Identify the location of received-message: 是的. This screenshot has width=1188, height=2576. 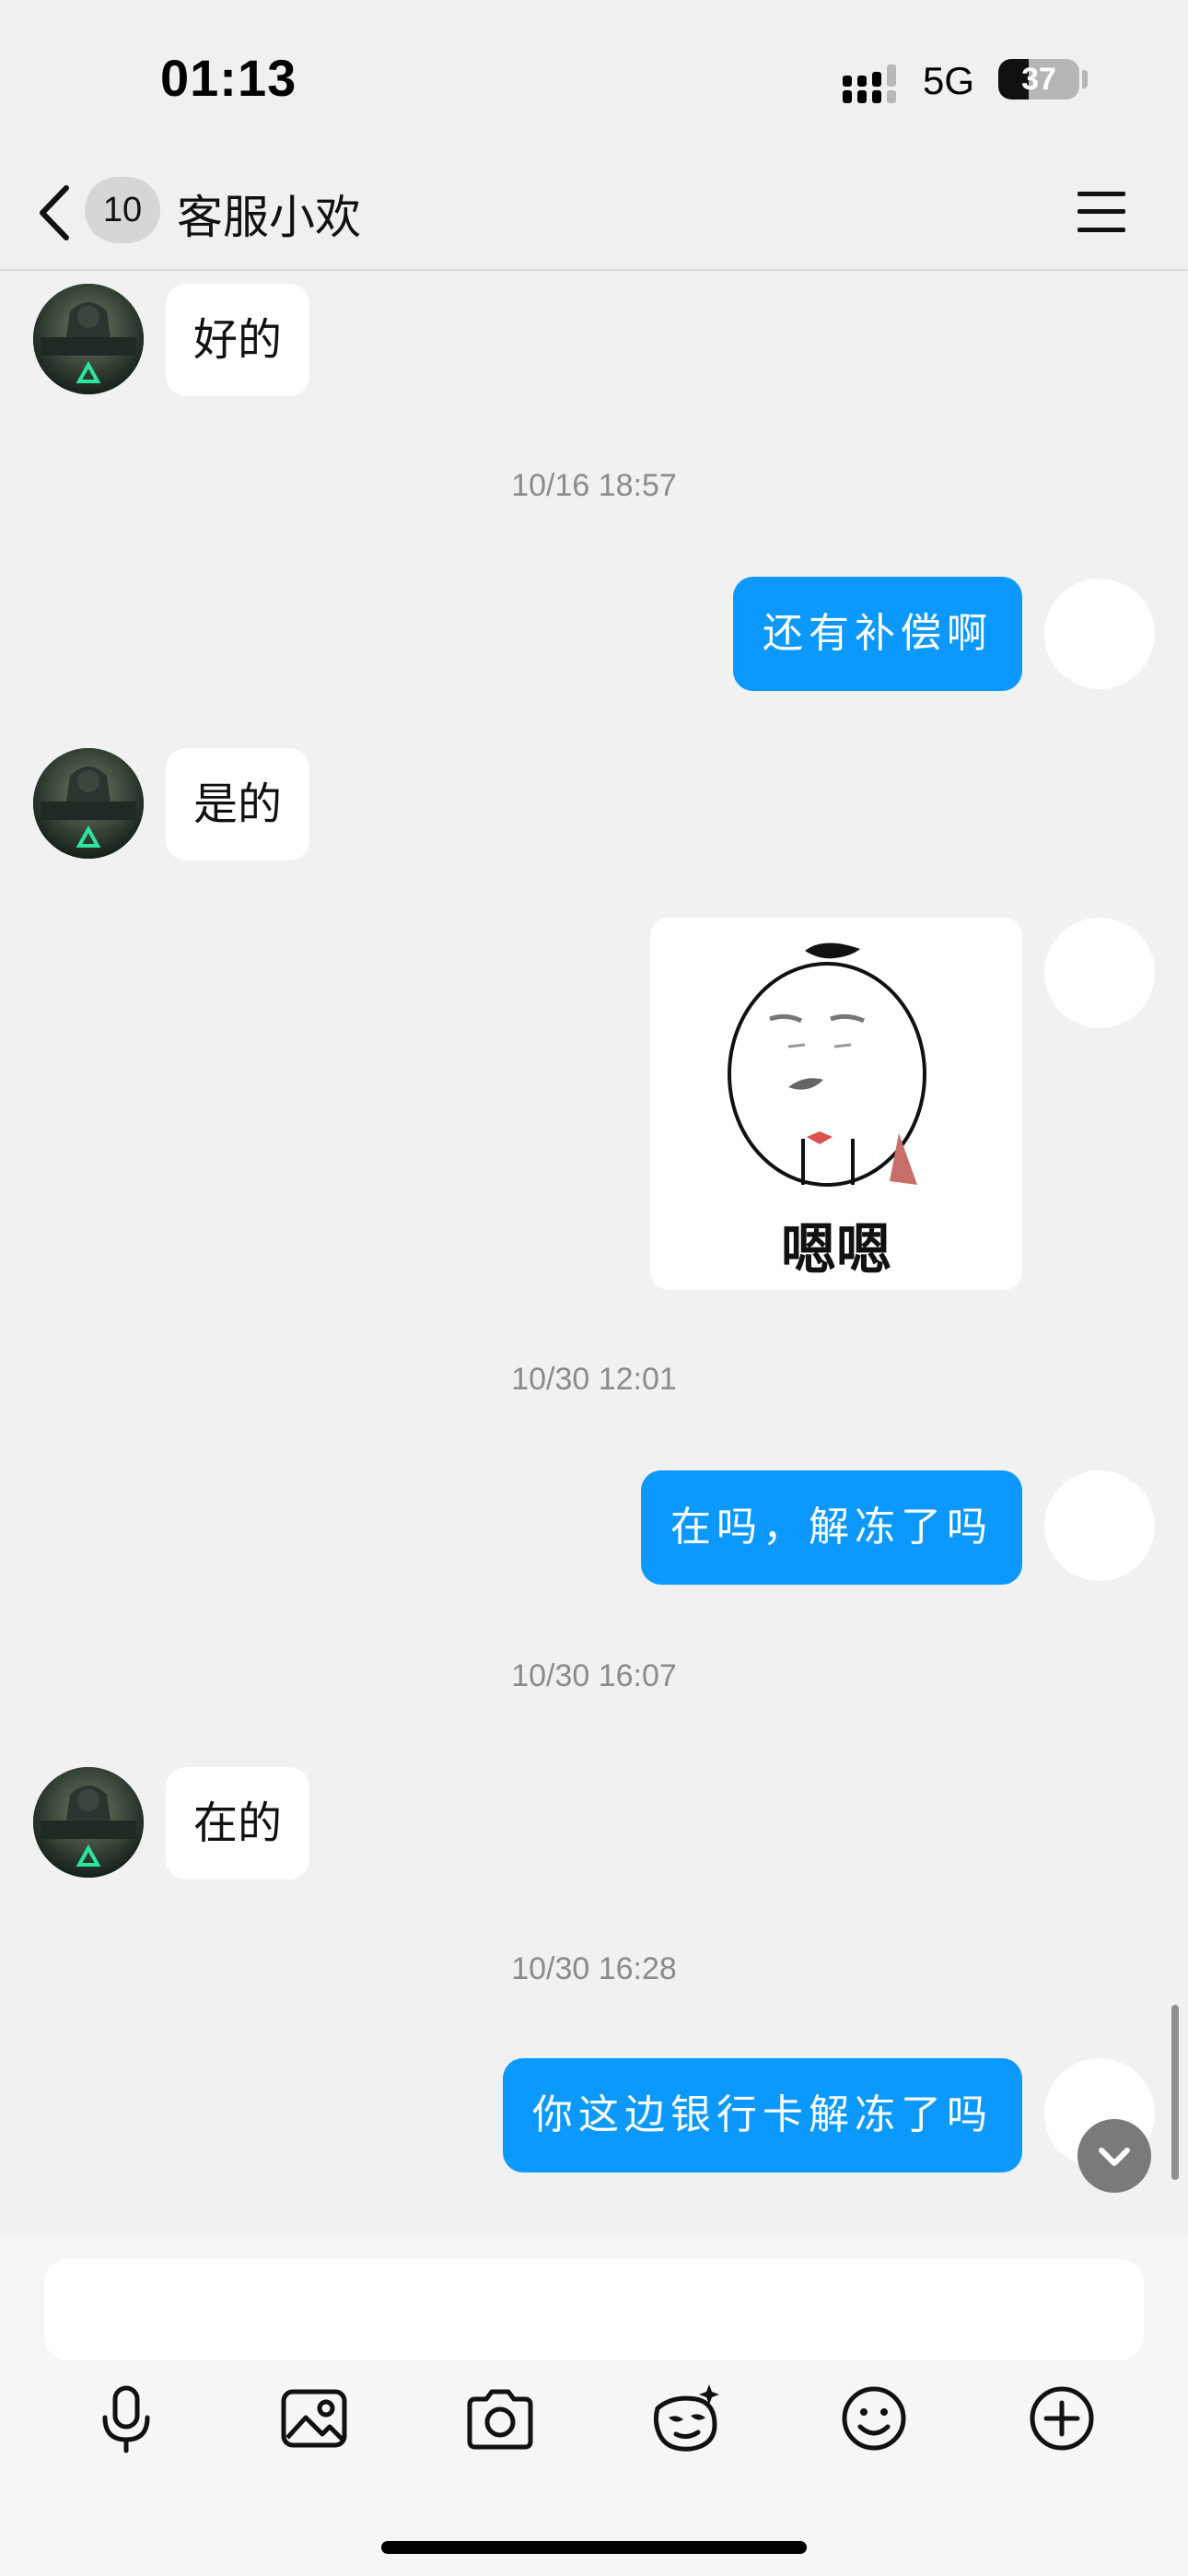
(238, 804).